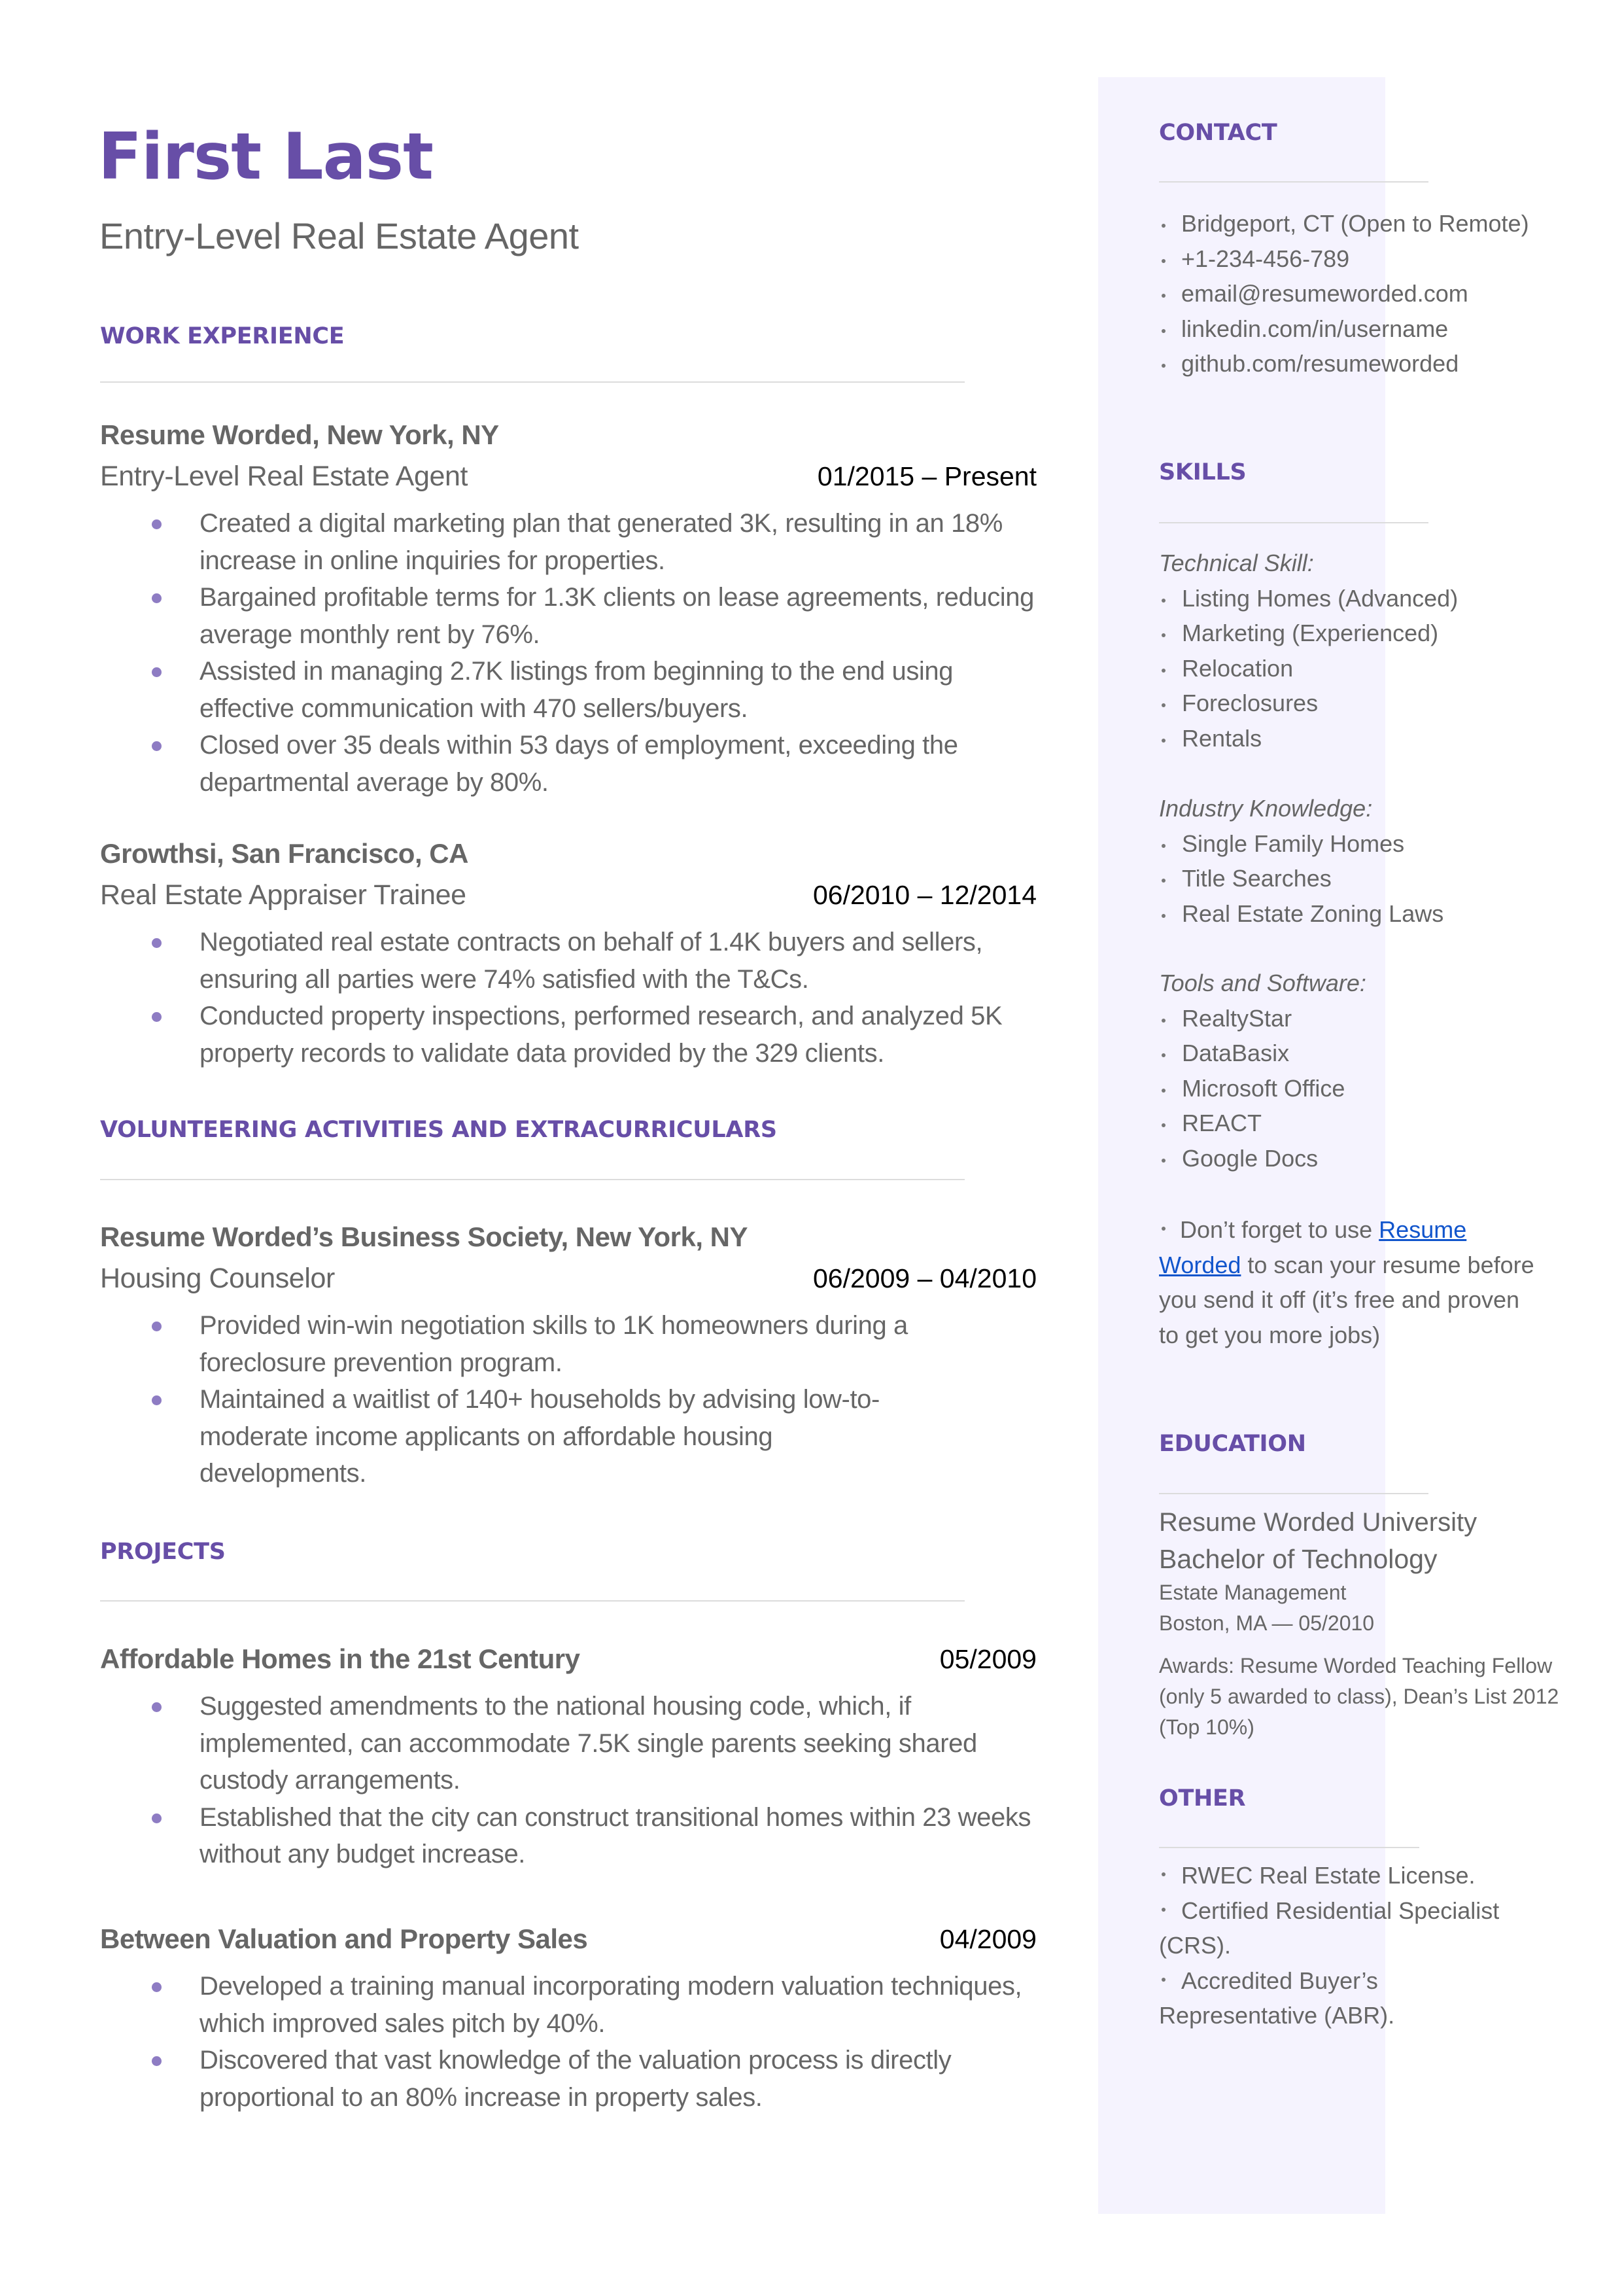 This screenshot has height=2295, width=1624. Describe the element at coordinates (988, 1659) in the screenshot. I see `project-date: 05/2009` at that location.